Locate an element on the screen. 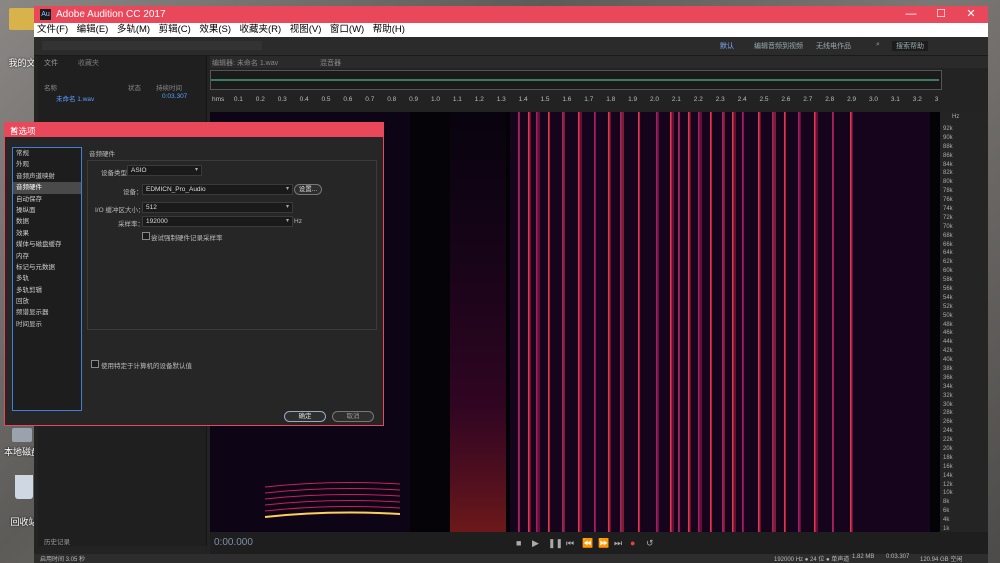  menu-view: 视图(V) is located at coordinates (306, 30).